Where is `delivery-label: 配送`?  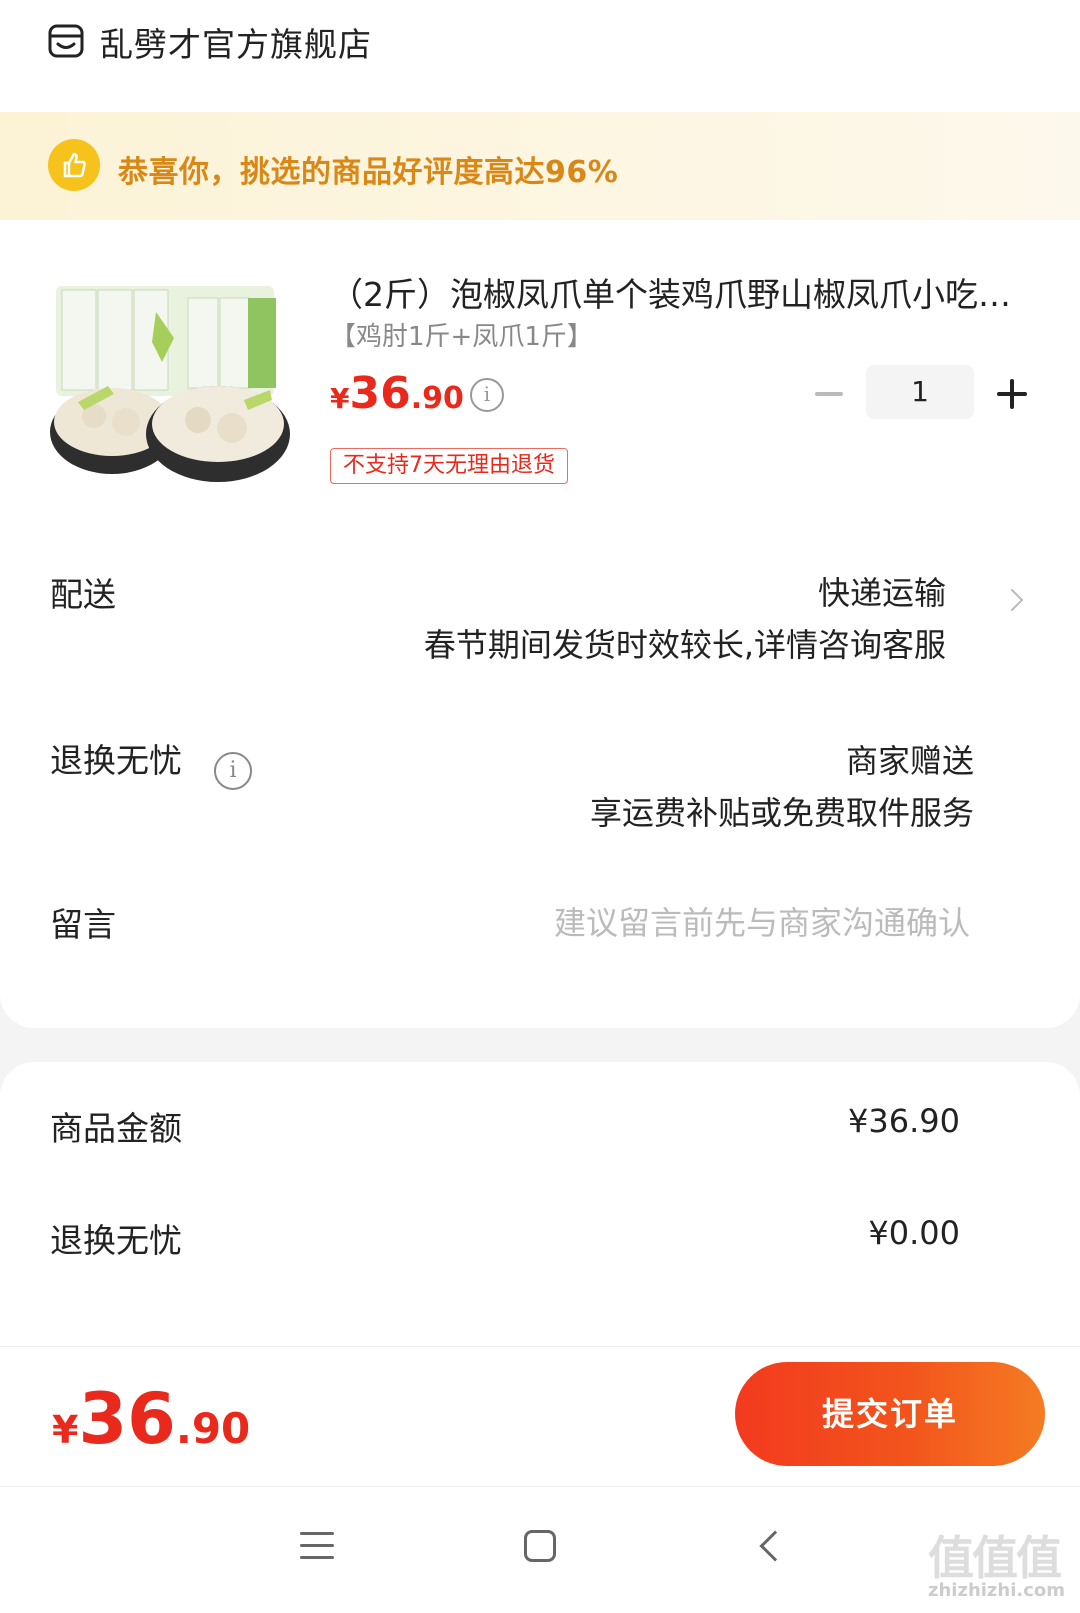
delivery-label: 配送 is located at coordinates (83, 594).